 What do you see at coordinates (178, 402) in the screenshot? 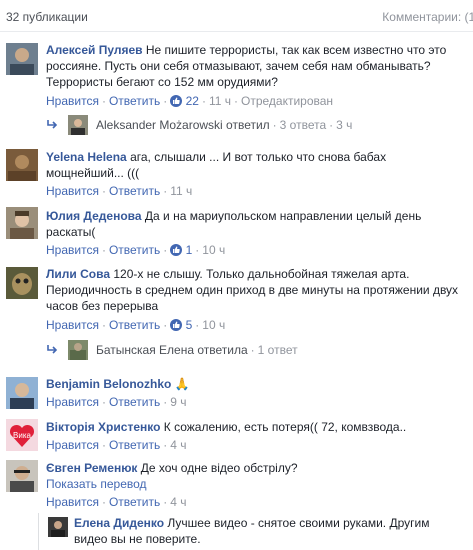
I see `comment-time: 9 ч` at bounding box center [178, 402].